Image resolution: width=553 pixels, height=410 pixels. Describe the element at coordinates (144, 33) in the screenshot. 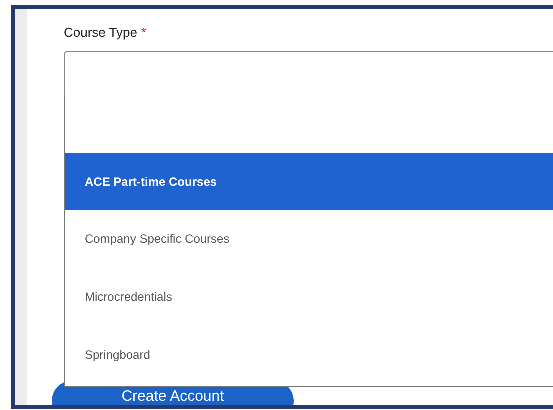

I see `required-mark: *` at that location.